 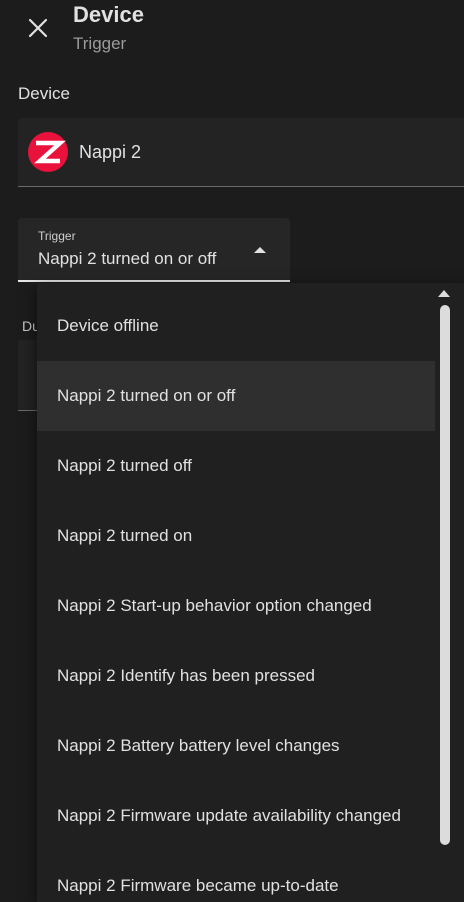 What do you see at coordinates (57, 236) in the screenshot?
I see `trigger-label: Trigger` at bounding box center [57, 236].